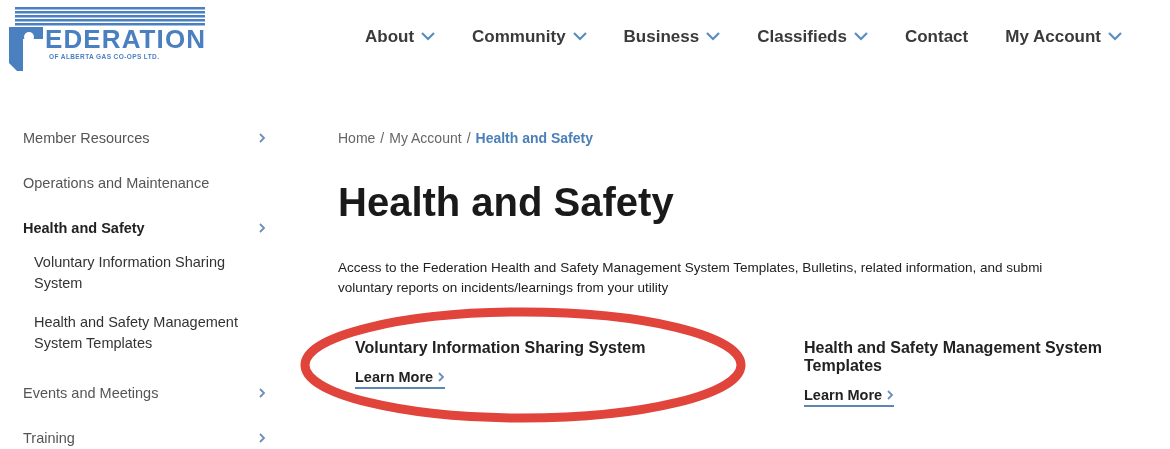  Describe the element at coordinates (529, 36) in the screenshot. I see `nav-link: Community` at that location.